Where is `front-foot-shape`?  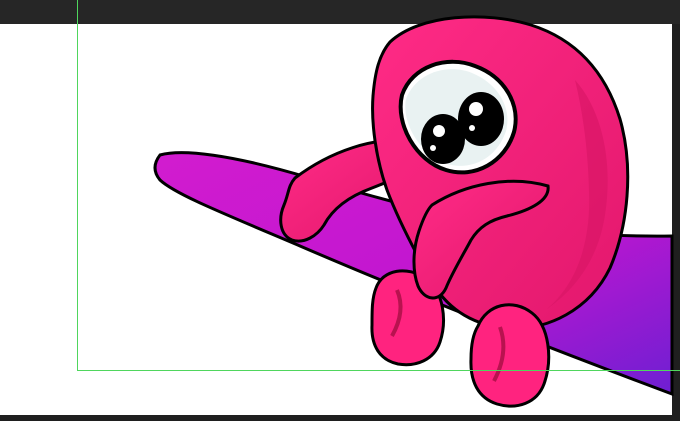 front-foot-shape is located at coordinates (510, 355).